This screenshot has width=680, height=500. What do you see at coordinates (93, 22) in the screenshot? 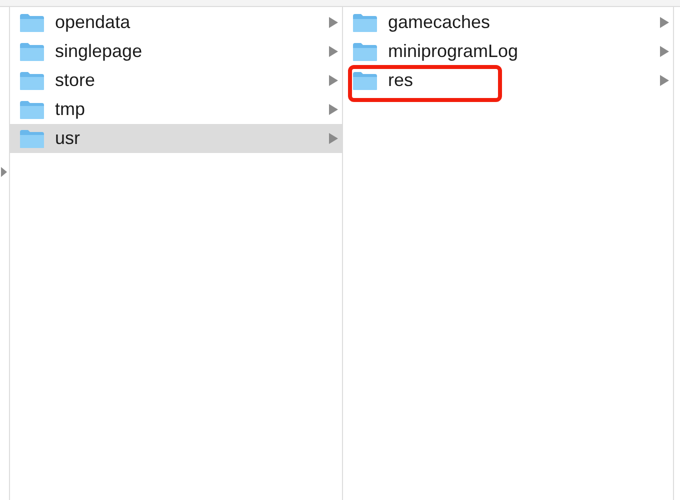
I see `folder-name: opendata` at bounding box center [93, 22].